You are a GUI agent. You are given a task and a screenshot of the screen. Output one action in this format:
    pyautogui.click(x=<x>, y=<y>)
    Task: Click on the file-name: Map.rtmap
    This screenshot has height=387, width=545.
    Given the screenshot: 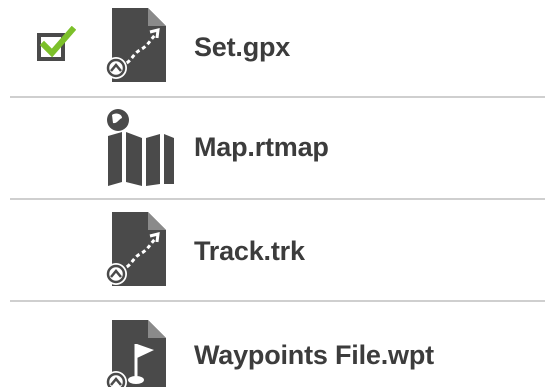 What is the action you would take?
    pyautogui.click(x=261, y=147)
    